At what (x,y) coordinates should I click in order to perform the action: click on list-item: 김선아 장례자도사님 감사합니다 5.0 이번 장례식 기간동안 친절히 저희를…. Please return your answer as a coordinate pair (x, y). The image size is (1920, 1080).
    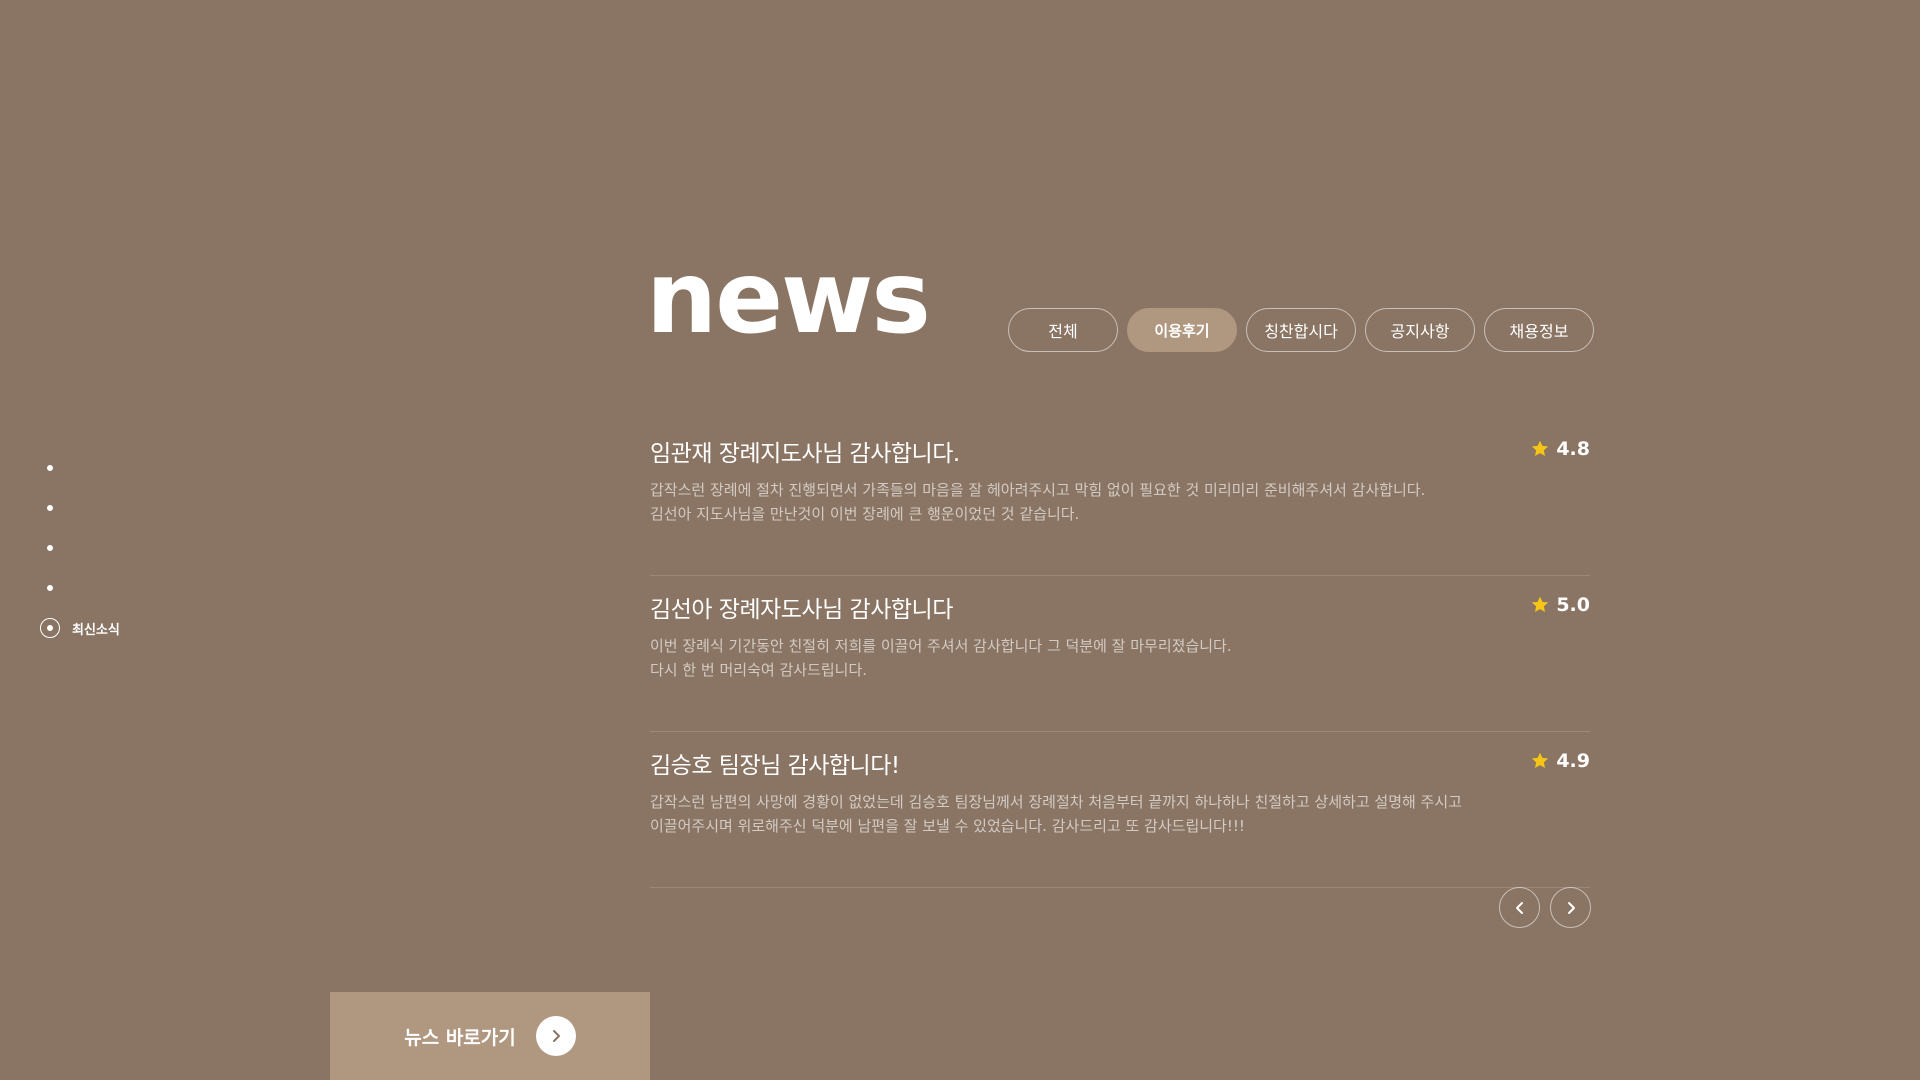
    Looking at the image, I should click on (1120, 654).